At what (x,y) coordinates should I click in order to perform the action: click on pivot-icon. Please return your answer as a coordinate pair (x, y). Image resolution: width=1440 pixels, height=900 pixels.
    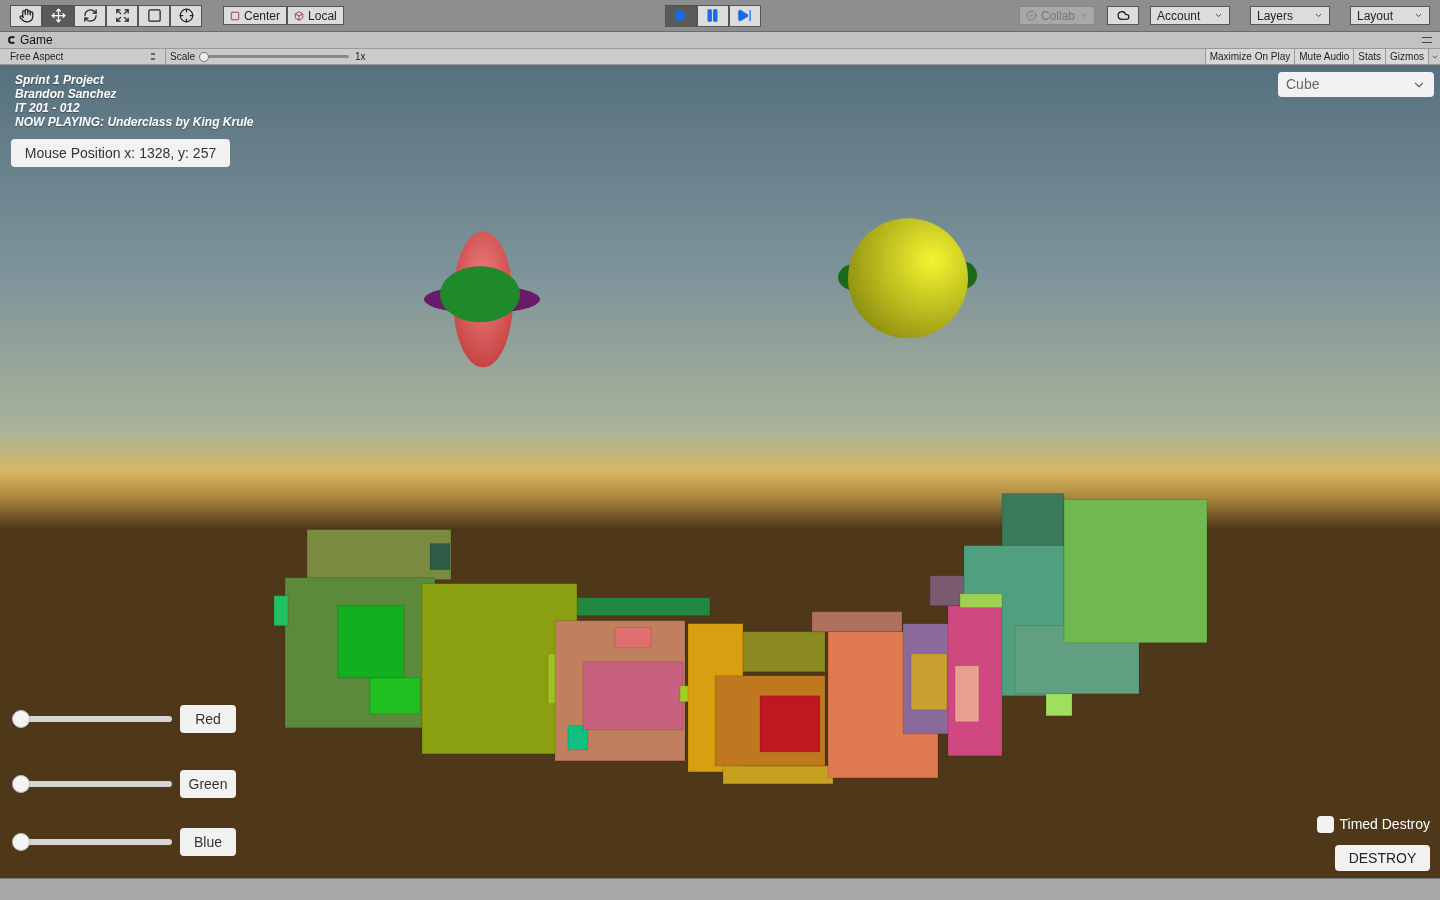
    Looking at the image, I should click on (235, 15).